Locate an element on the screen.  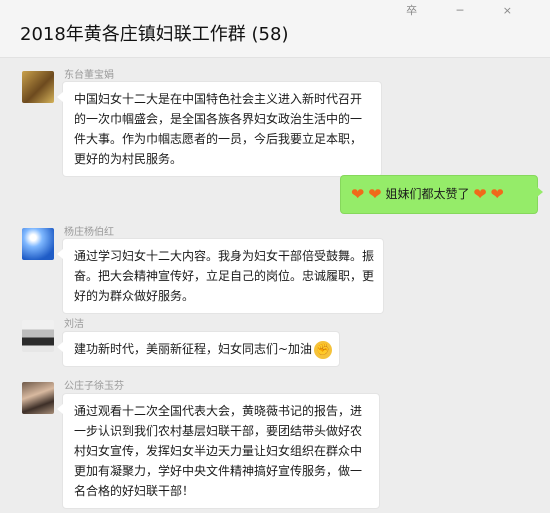
message-text: 建功新时代，美丽新征程，妇女同志们~加油 is located at coordinates (193, 349).